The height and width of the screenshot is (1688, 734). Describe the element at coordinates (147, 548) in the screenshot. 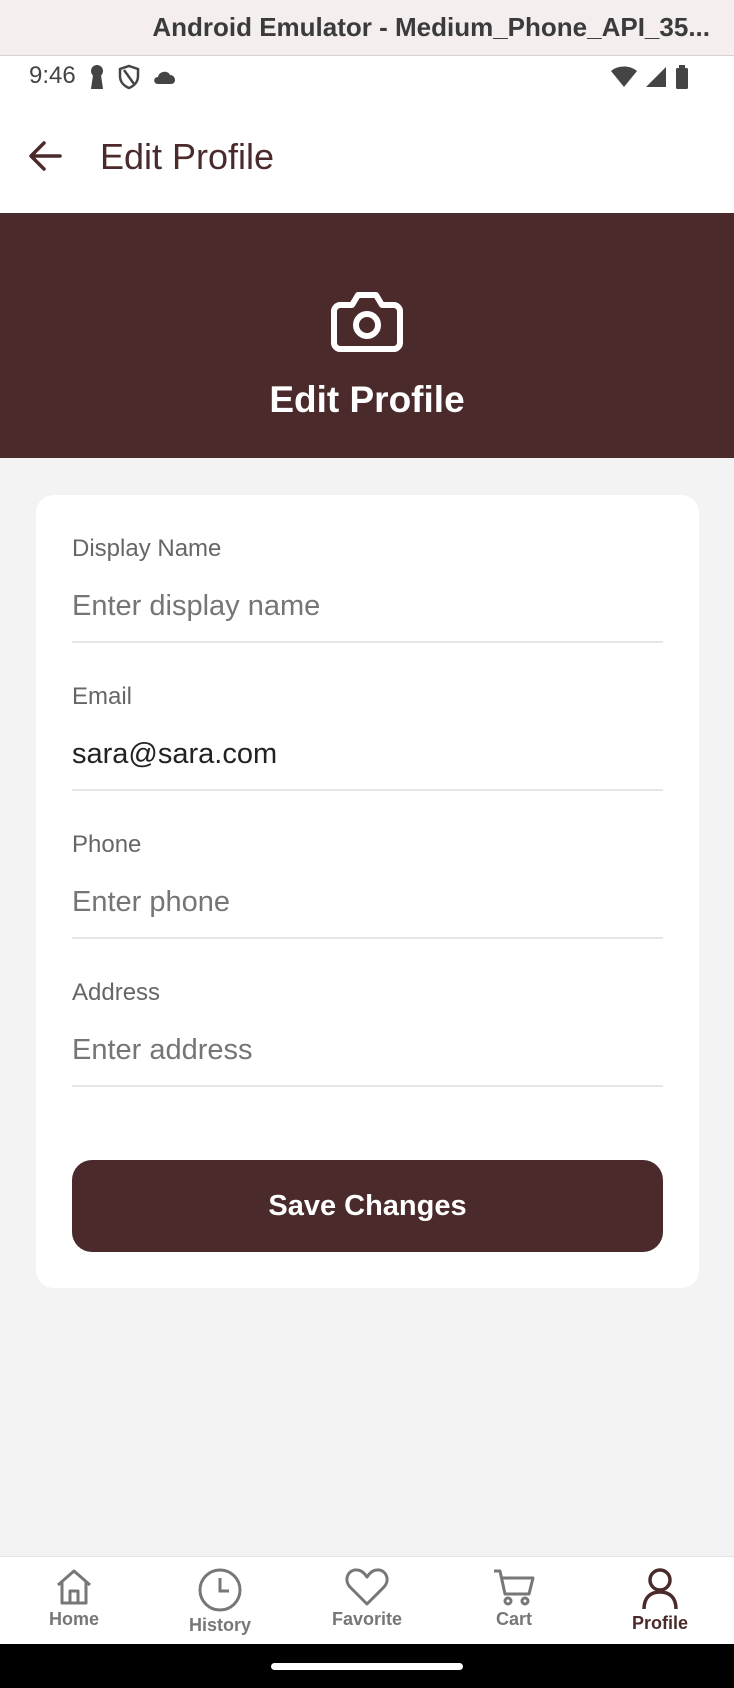

I see `display-name-label: Display Name` at that location.